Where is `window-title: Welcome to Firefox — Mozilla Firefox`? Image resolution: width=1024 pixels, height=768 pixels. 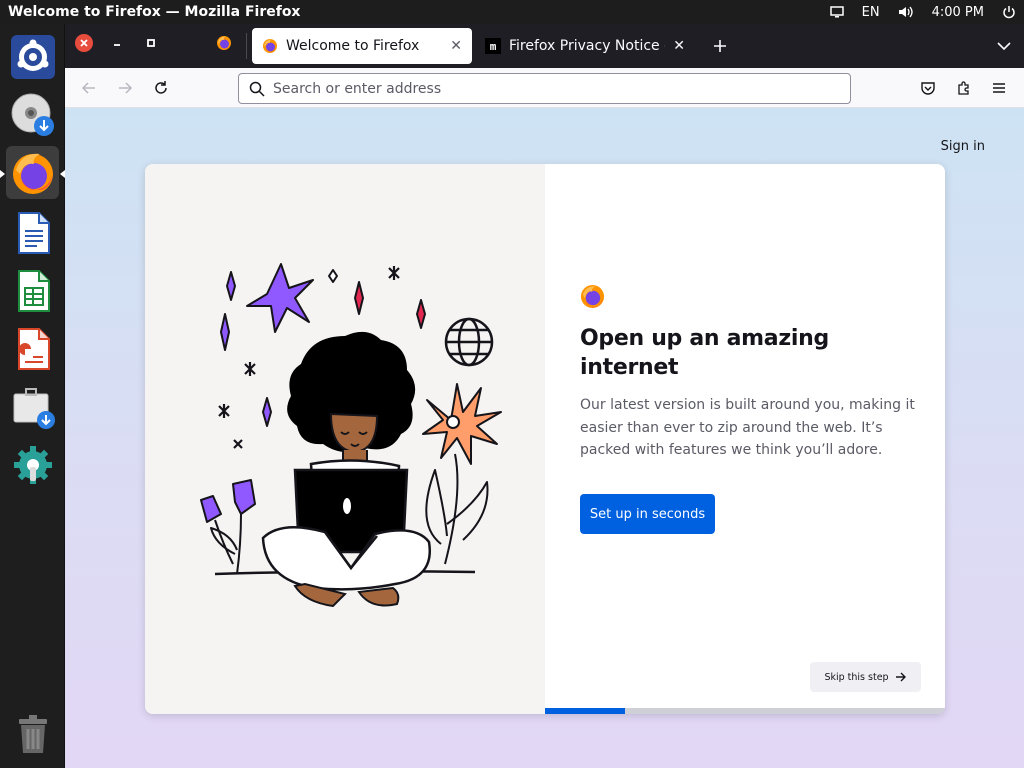
window-title: Welcome to Firefox — Mozilla Firefox is located at coordinates (154, 12).